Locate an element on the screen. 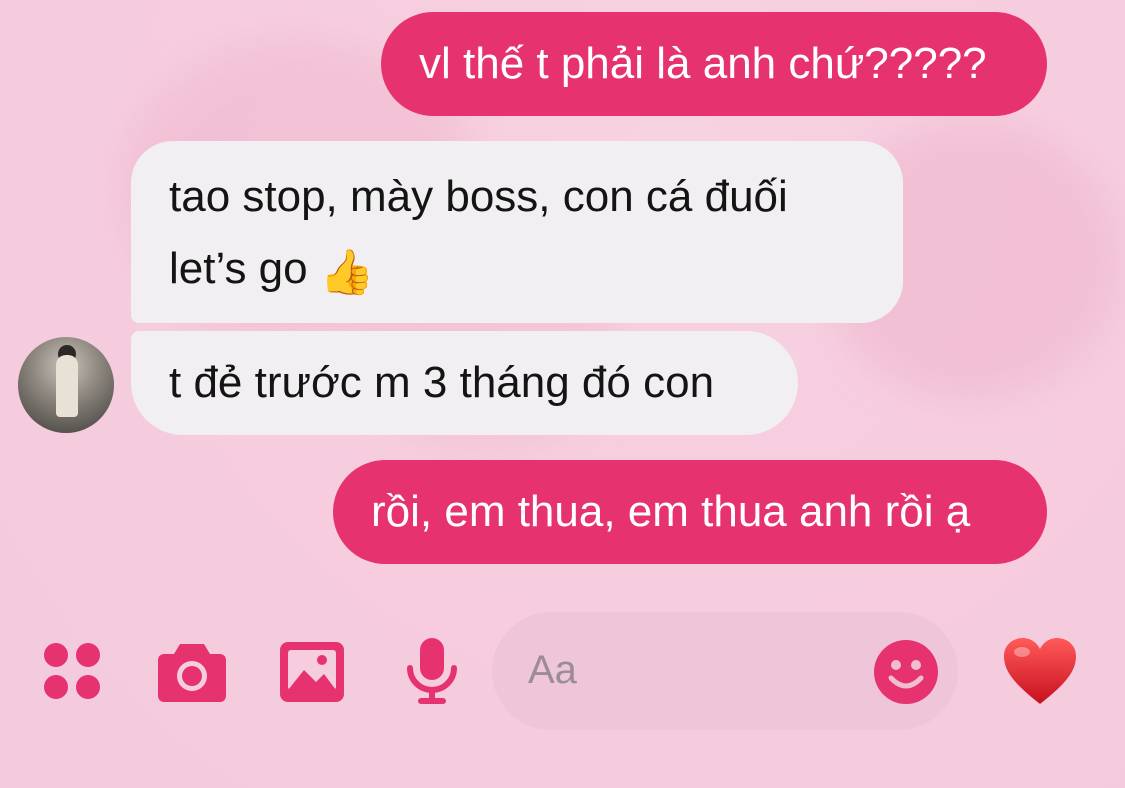  apps-icon is located at coordinates (73, 672).